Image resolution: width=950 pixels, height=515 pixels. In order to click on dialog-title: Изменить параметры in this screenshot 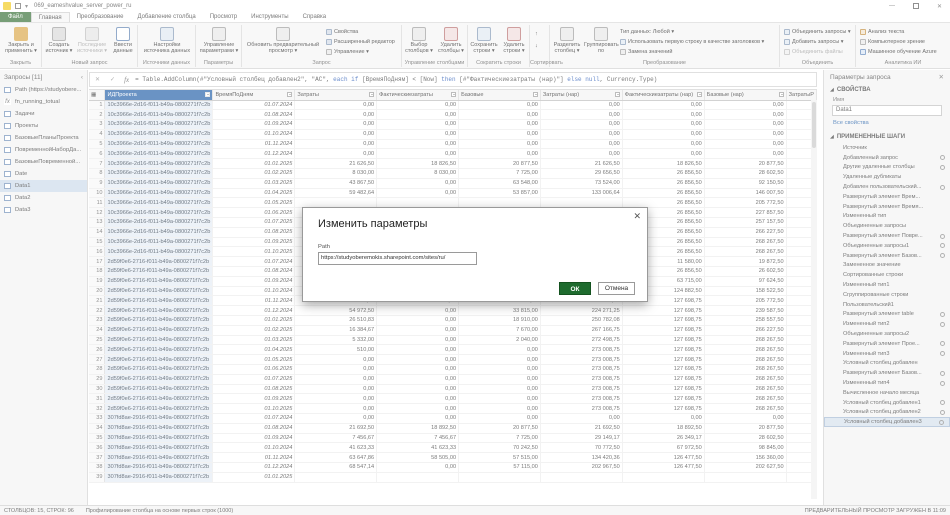, I will do `click(373, 224)`.